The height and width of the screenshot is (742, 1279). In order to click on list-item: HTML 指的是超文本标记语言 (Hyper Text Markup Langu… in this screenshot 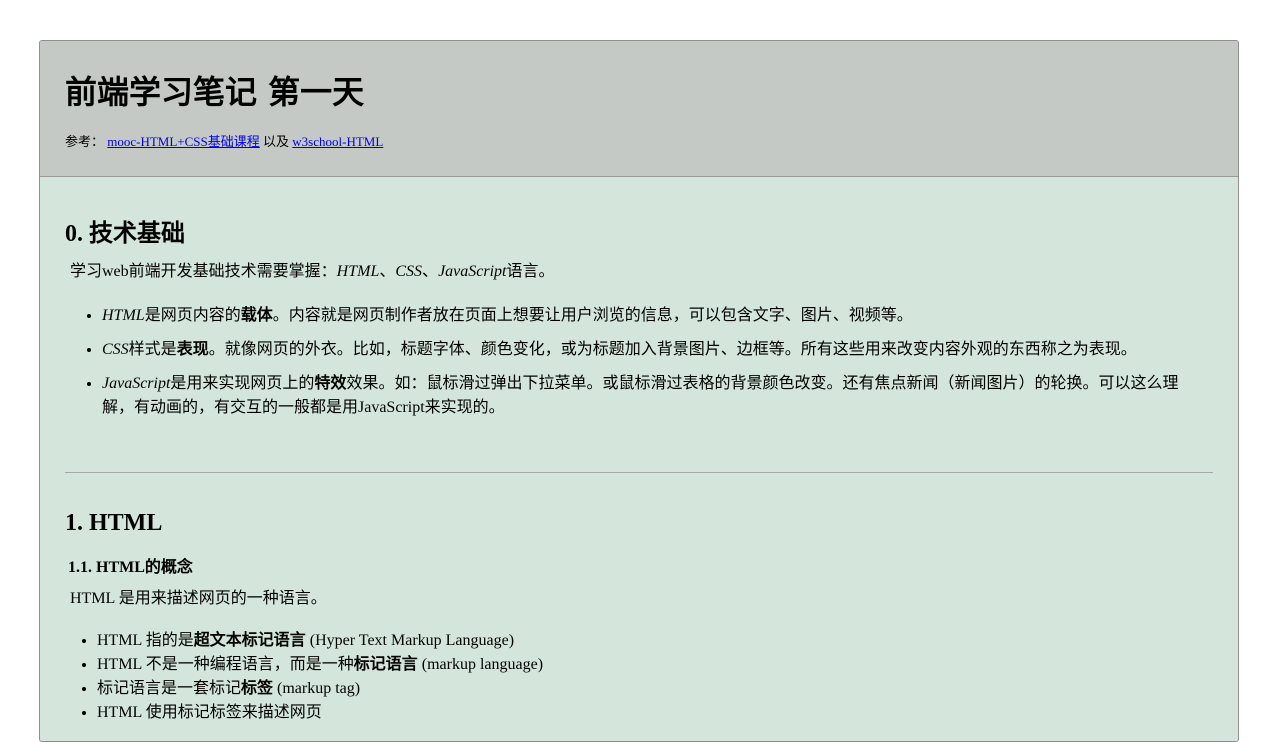, I will do `click(320, 641)`.